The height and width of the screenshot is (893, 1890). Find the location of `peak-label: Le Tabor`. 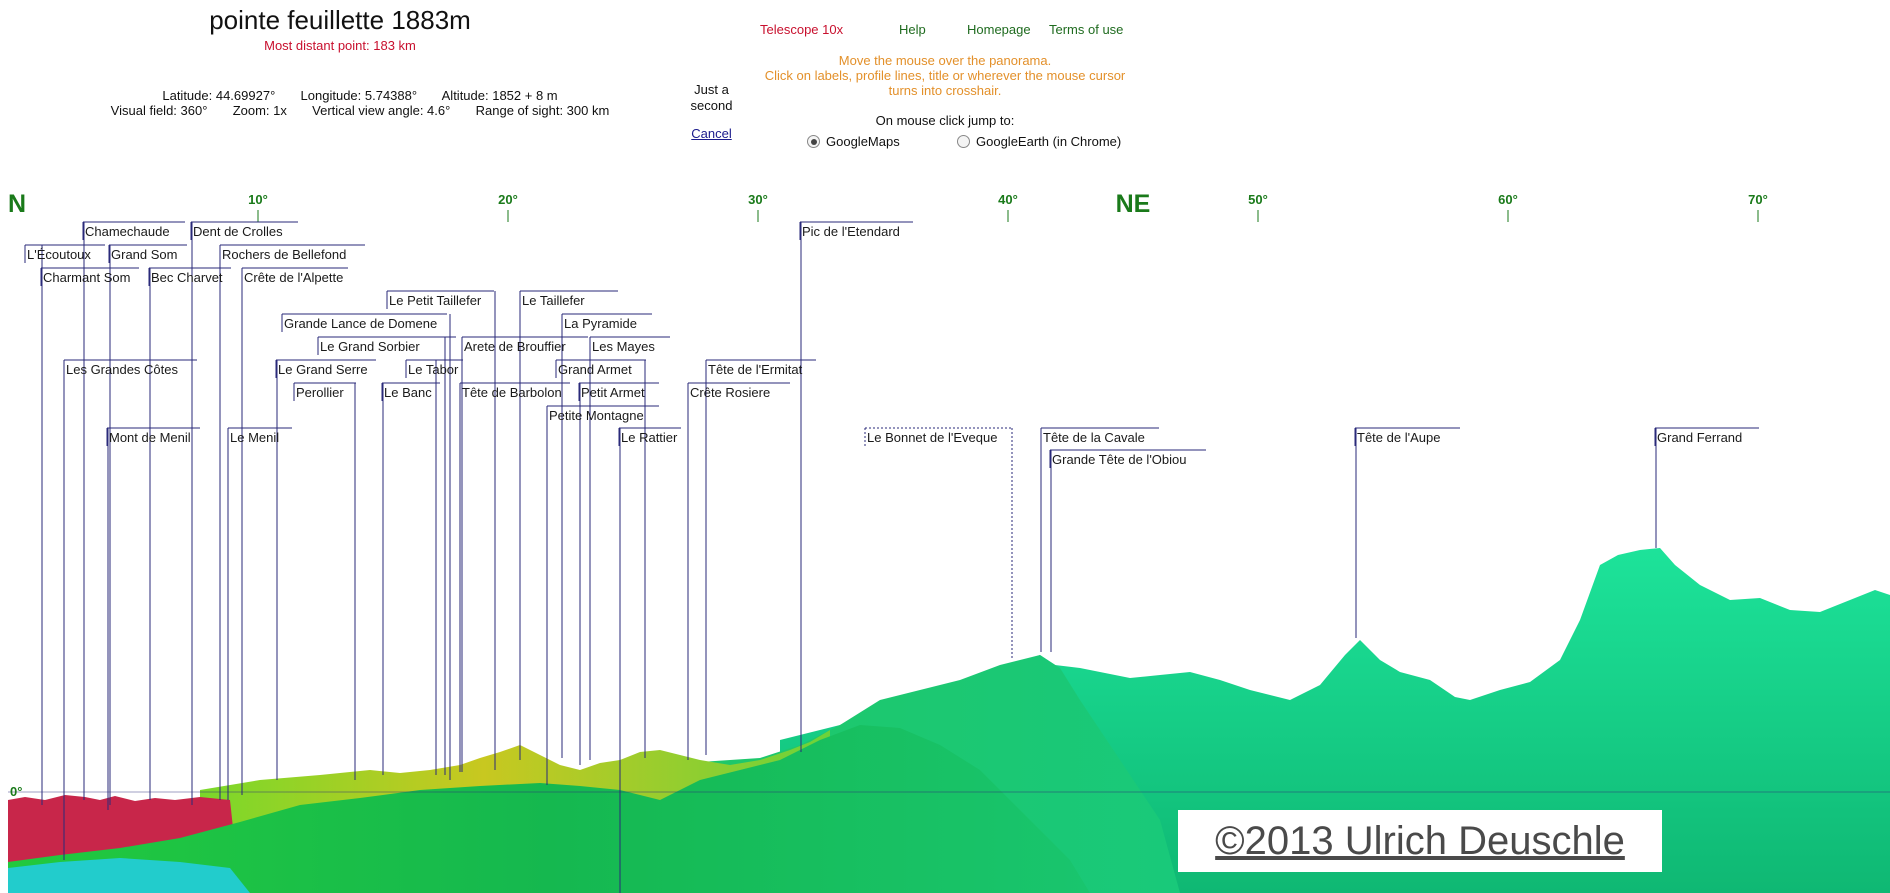

peak-label: Le Tabor is located at coordinates (434, 567).